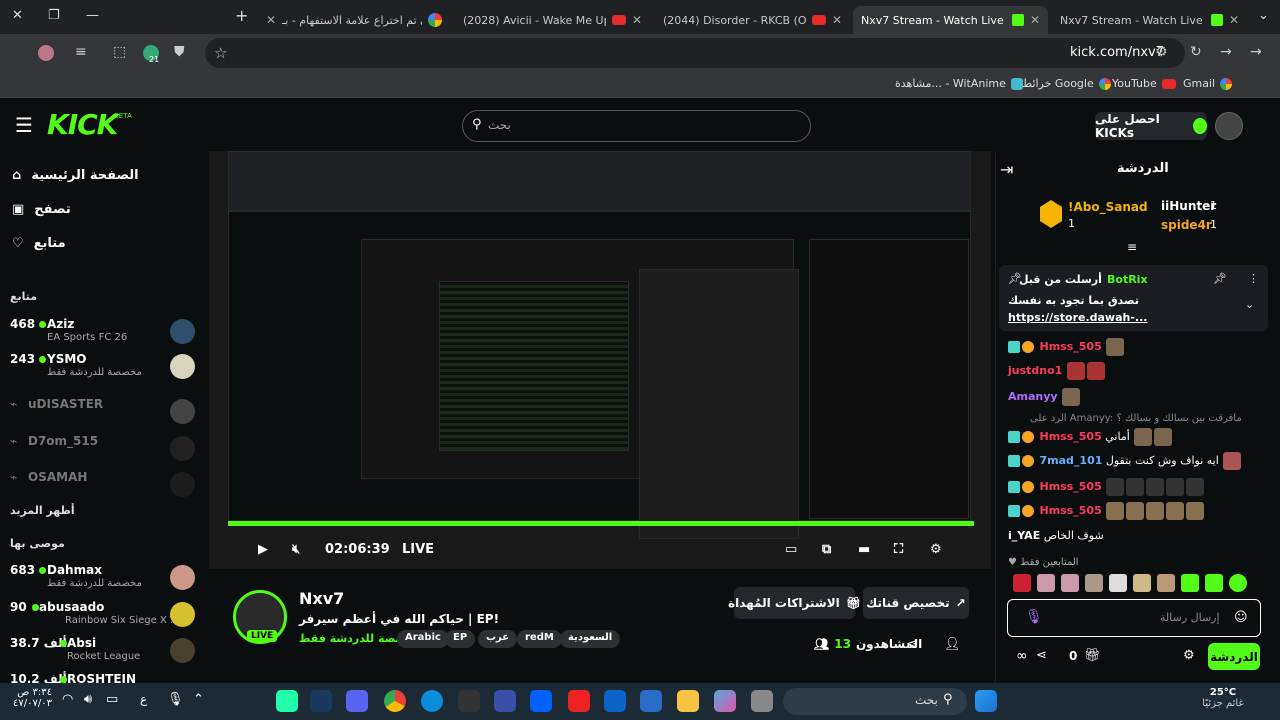 The height and width of the screenshot is (720, 1280). Describe the element at coordinates (688, 701) in the screenshot. I see `file-explorer-icon` at that location.